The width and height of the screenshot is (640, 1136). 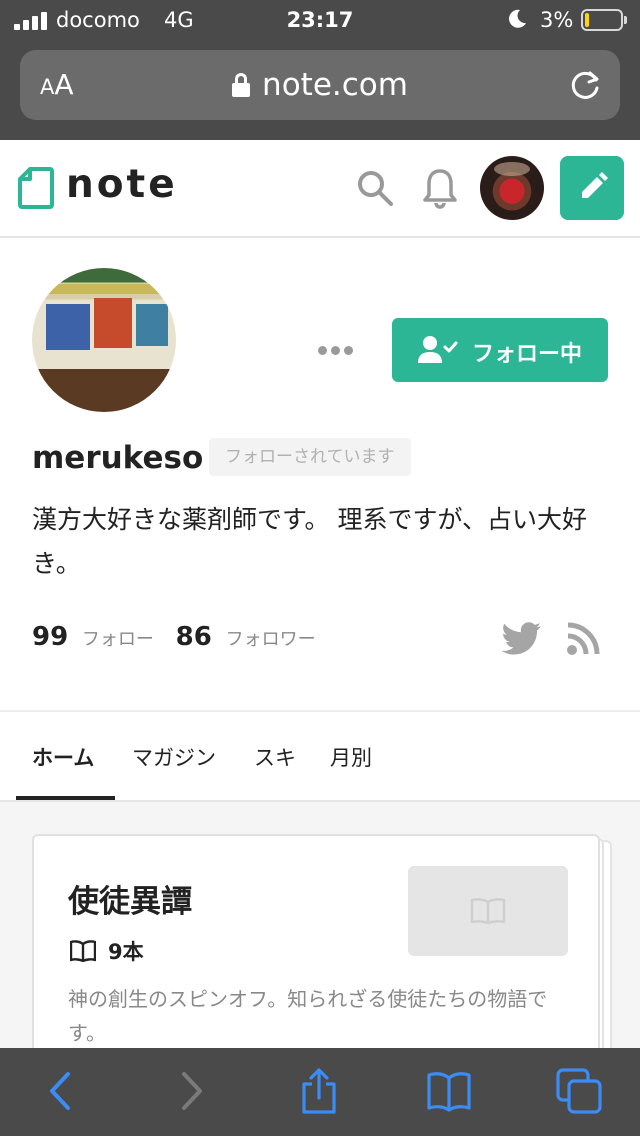 I want to click on twitter-icon, so click(x=522, y=639).